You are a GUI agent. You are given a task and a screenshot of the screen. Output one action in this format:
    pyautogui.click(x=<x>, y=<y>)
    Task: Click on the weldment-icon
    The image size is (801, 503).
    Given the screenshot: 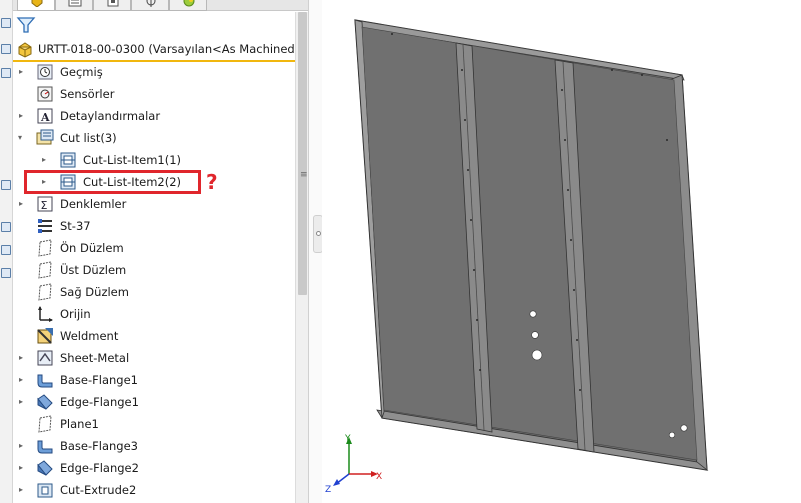 What is the action you would take?
    pyautogui.click(x=45, y=336)
    